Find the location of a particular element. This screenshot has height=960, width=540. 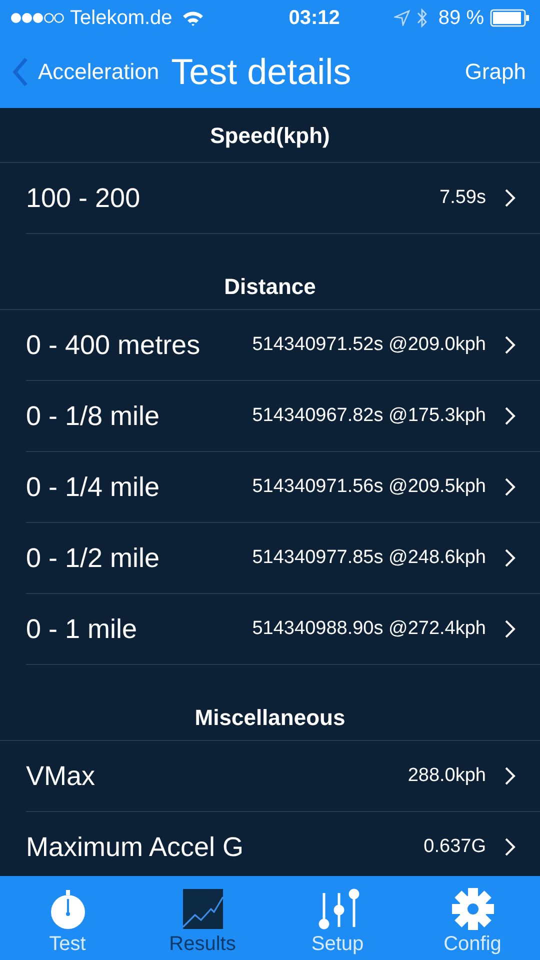

settings-icon is located at coordinates (472, 908).